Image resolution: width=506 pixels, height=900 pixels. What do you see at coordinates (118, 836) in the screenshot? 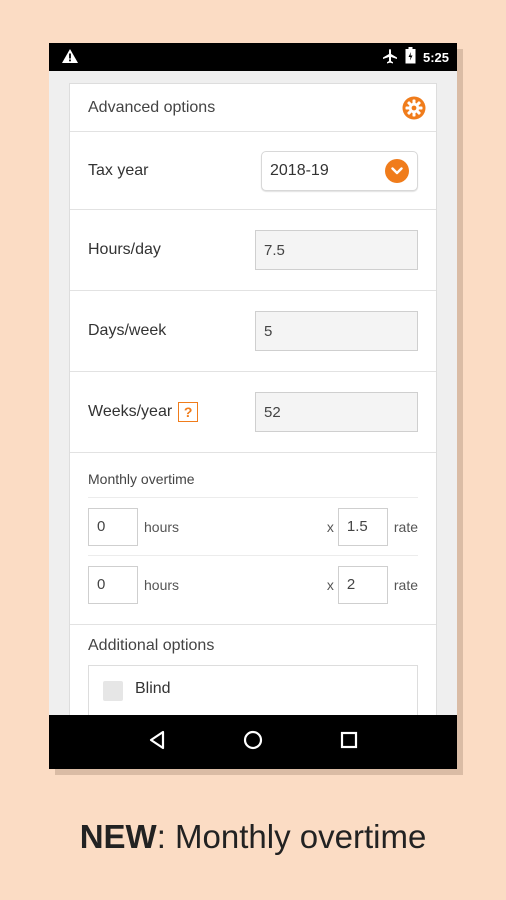
I see `caption-bold: NEW` at bounding box center [118, 836].